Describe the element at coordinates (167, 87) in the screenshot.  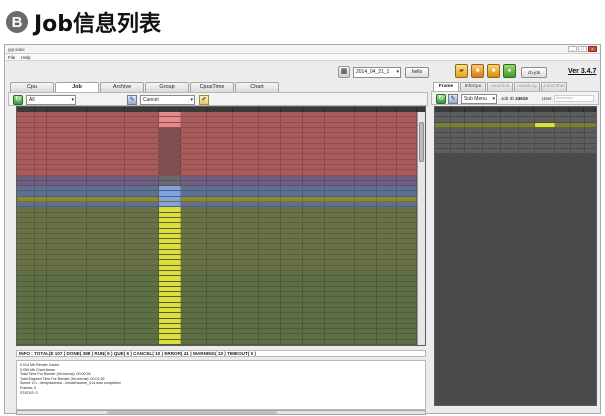
I see `tab-group: Group` at that location.